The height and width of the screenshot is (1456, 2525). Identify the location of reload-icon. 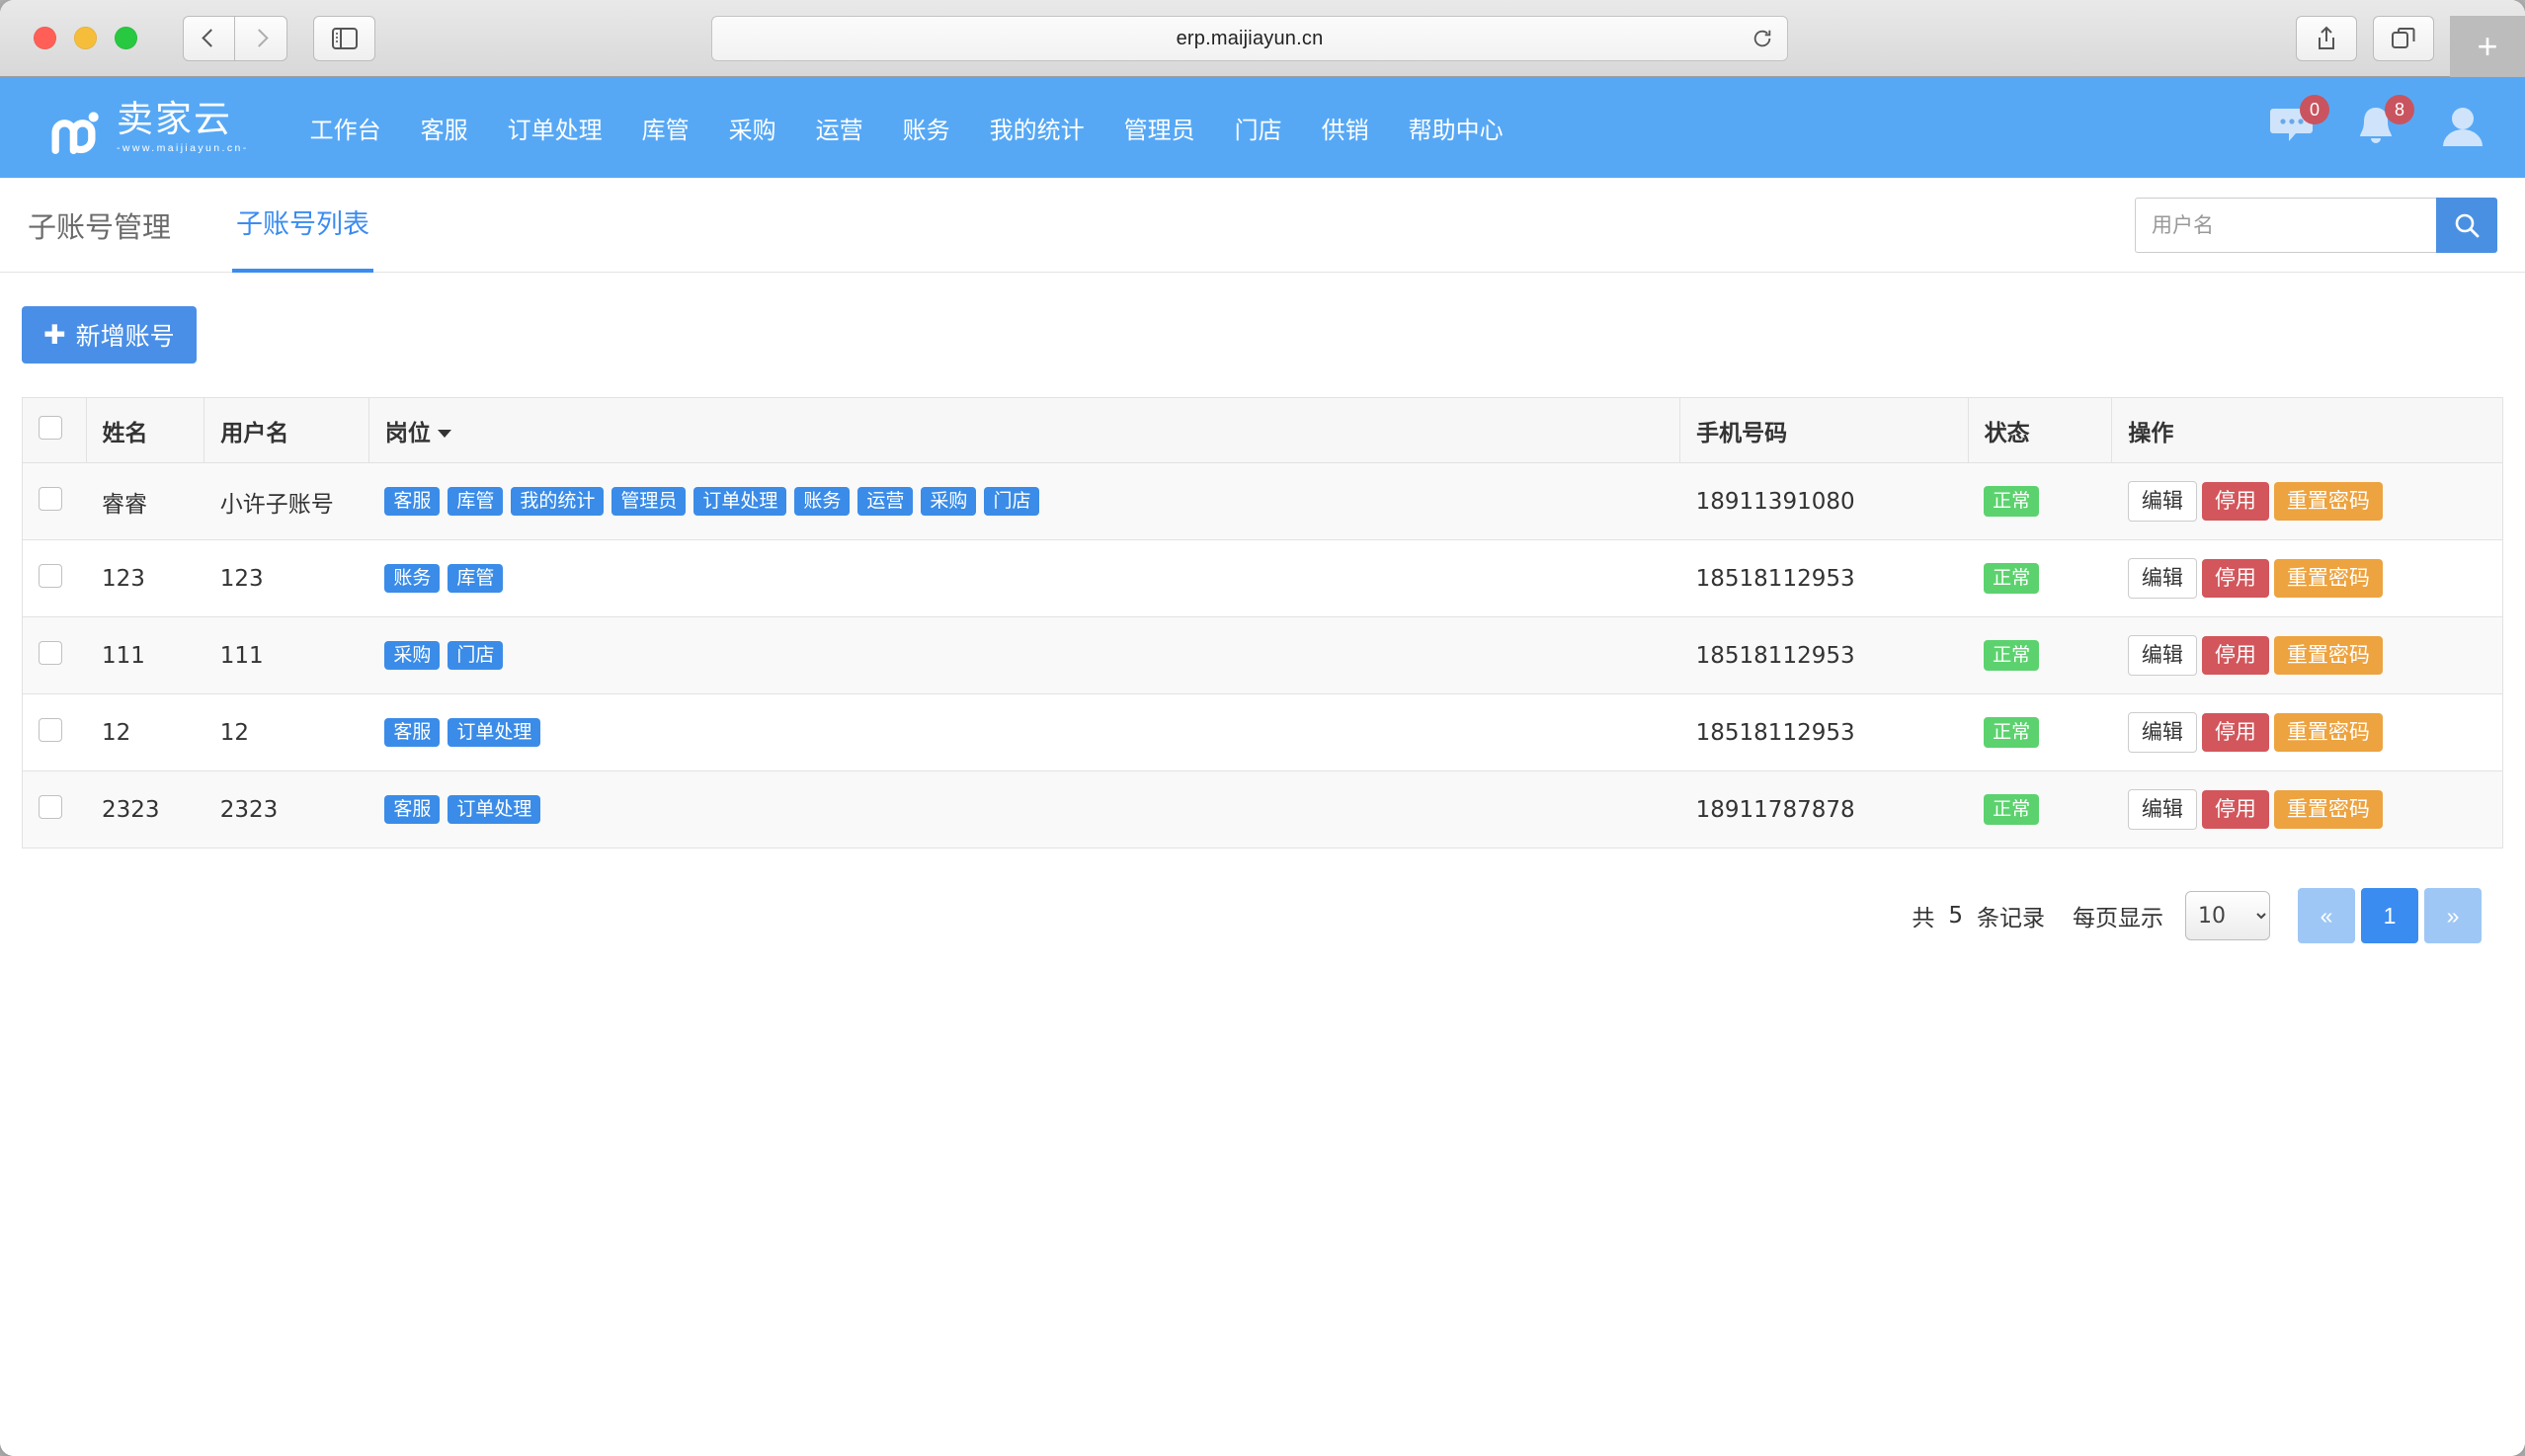
(1762, 38).